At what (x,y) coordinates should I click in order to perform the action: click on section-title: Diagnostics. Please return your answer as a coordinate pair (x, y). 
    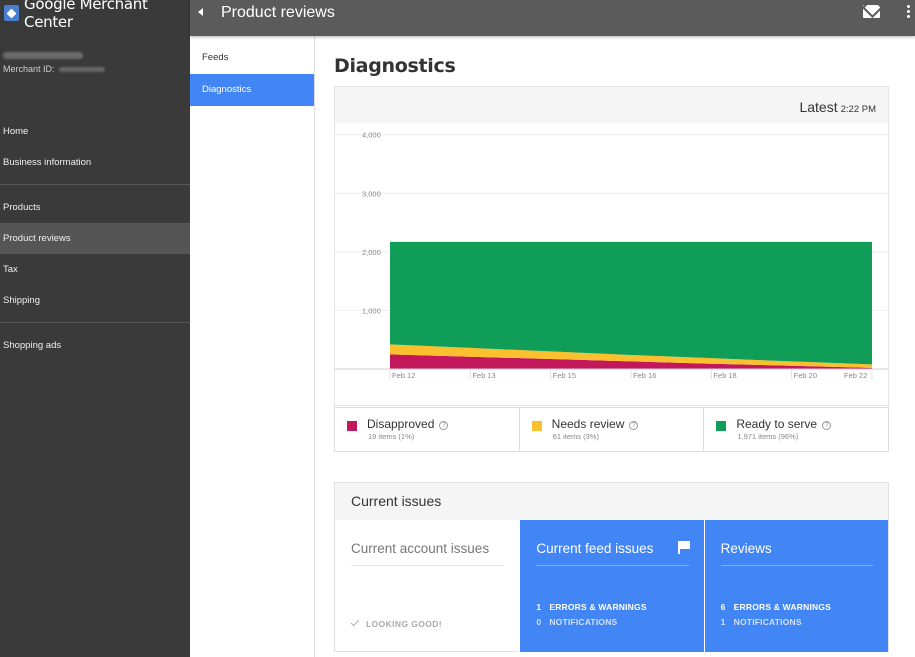
    Looking at the image, I should click on (395, 66).